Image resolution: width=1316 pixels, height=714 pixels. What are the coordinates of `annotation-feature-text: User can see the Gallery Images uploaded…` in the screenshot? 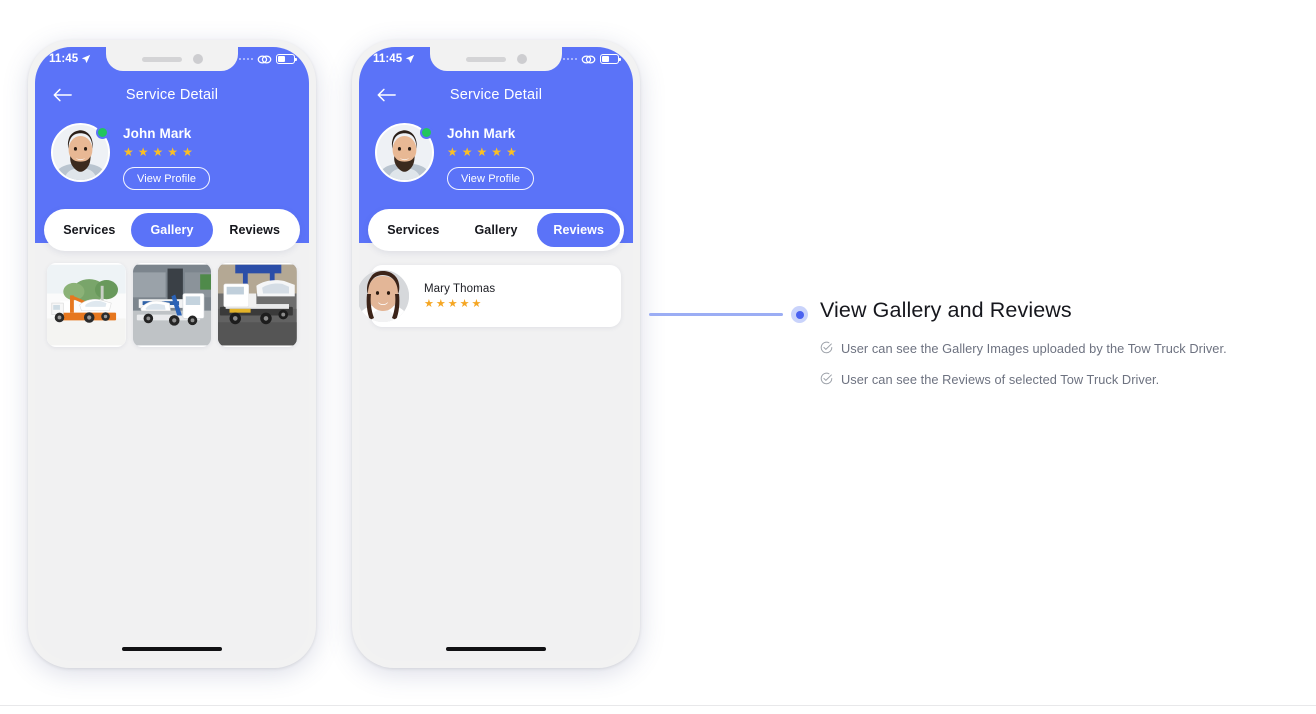 It's located at (1034, 348).